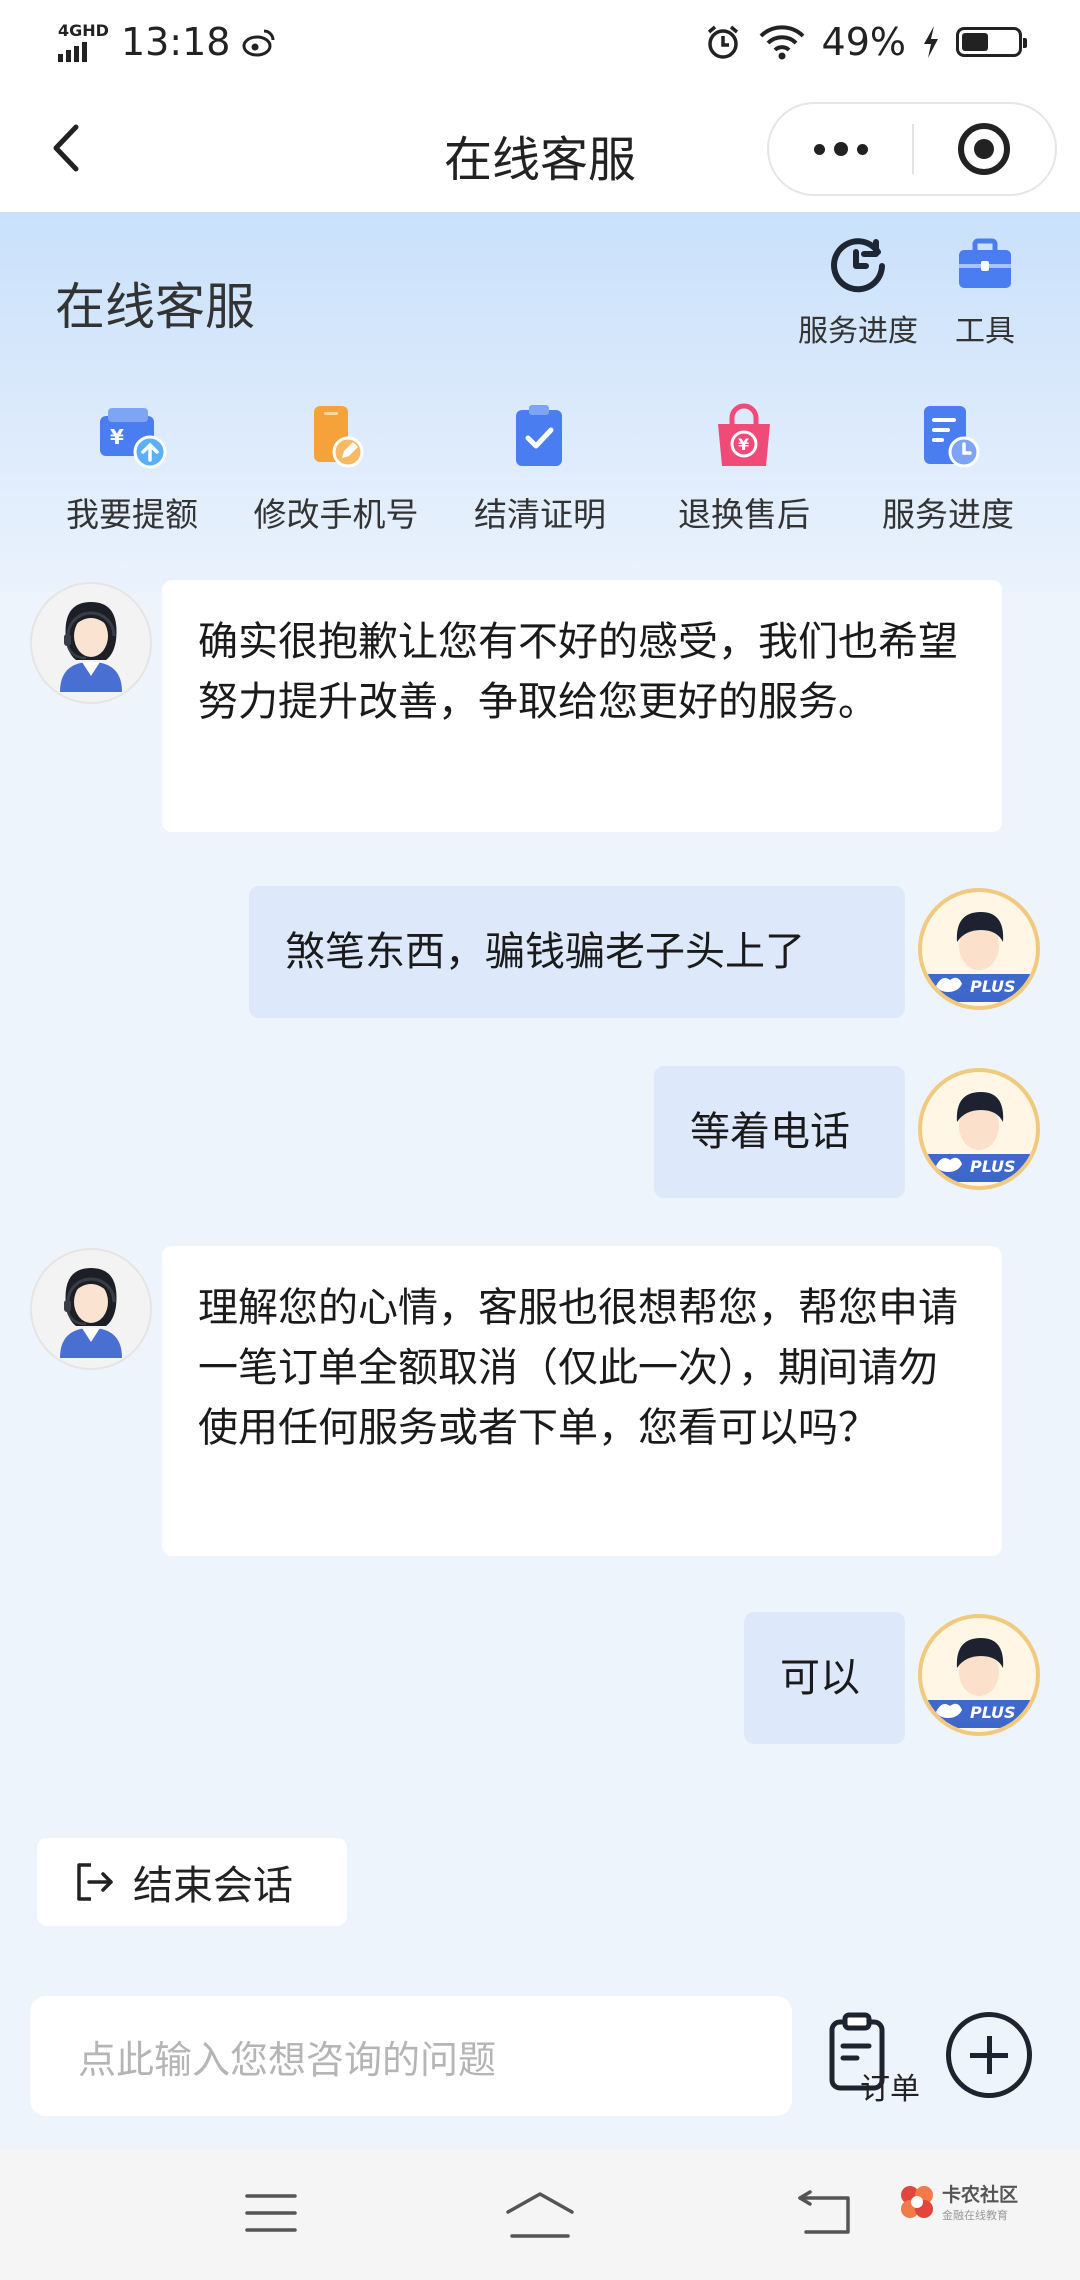  I want to click on weibo-icon, so click(258, 43).